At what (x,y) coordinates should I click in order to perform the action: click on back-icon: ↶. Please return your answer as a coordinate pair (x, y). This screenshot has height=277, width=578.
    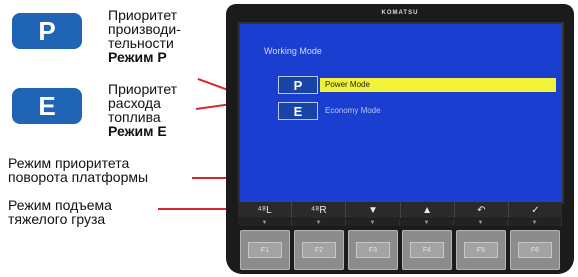
    Looking at the image, I should click on (481, 210).